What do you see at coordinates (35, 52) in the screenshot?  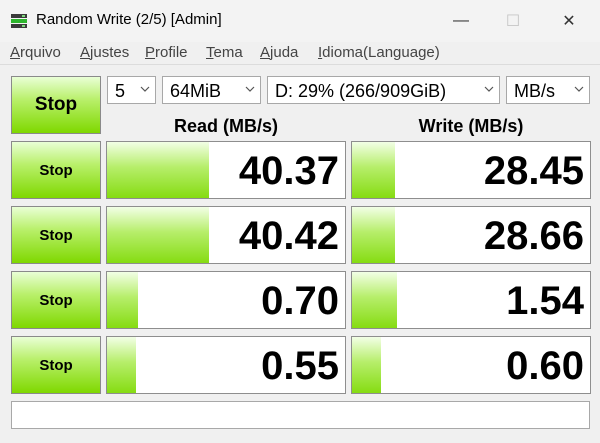 I see `menu-arquivo: Arquivo` at bounding box center [35, 52].